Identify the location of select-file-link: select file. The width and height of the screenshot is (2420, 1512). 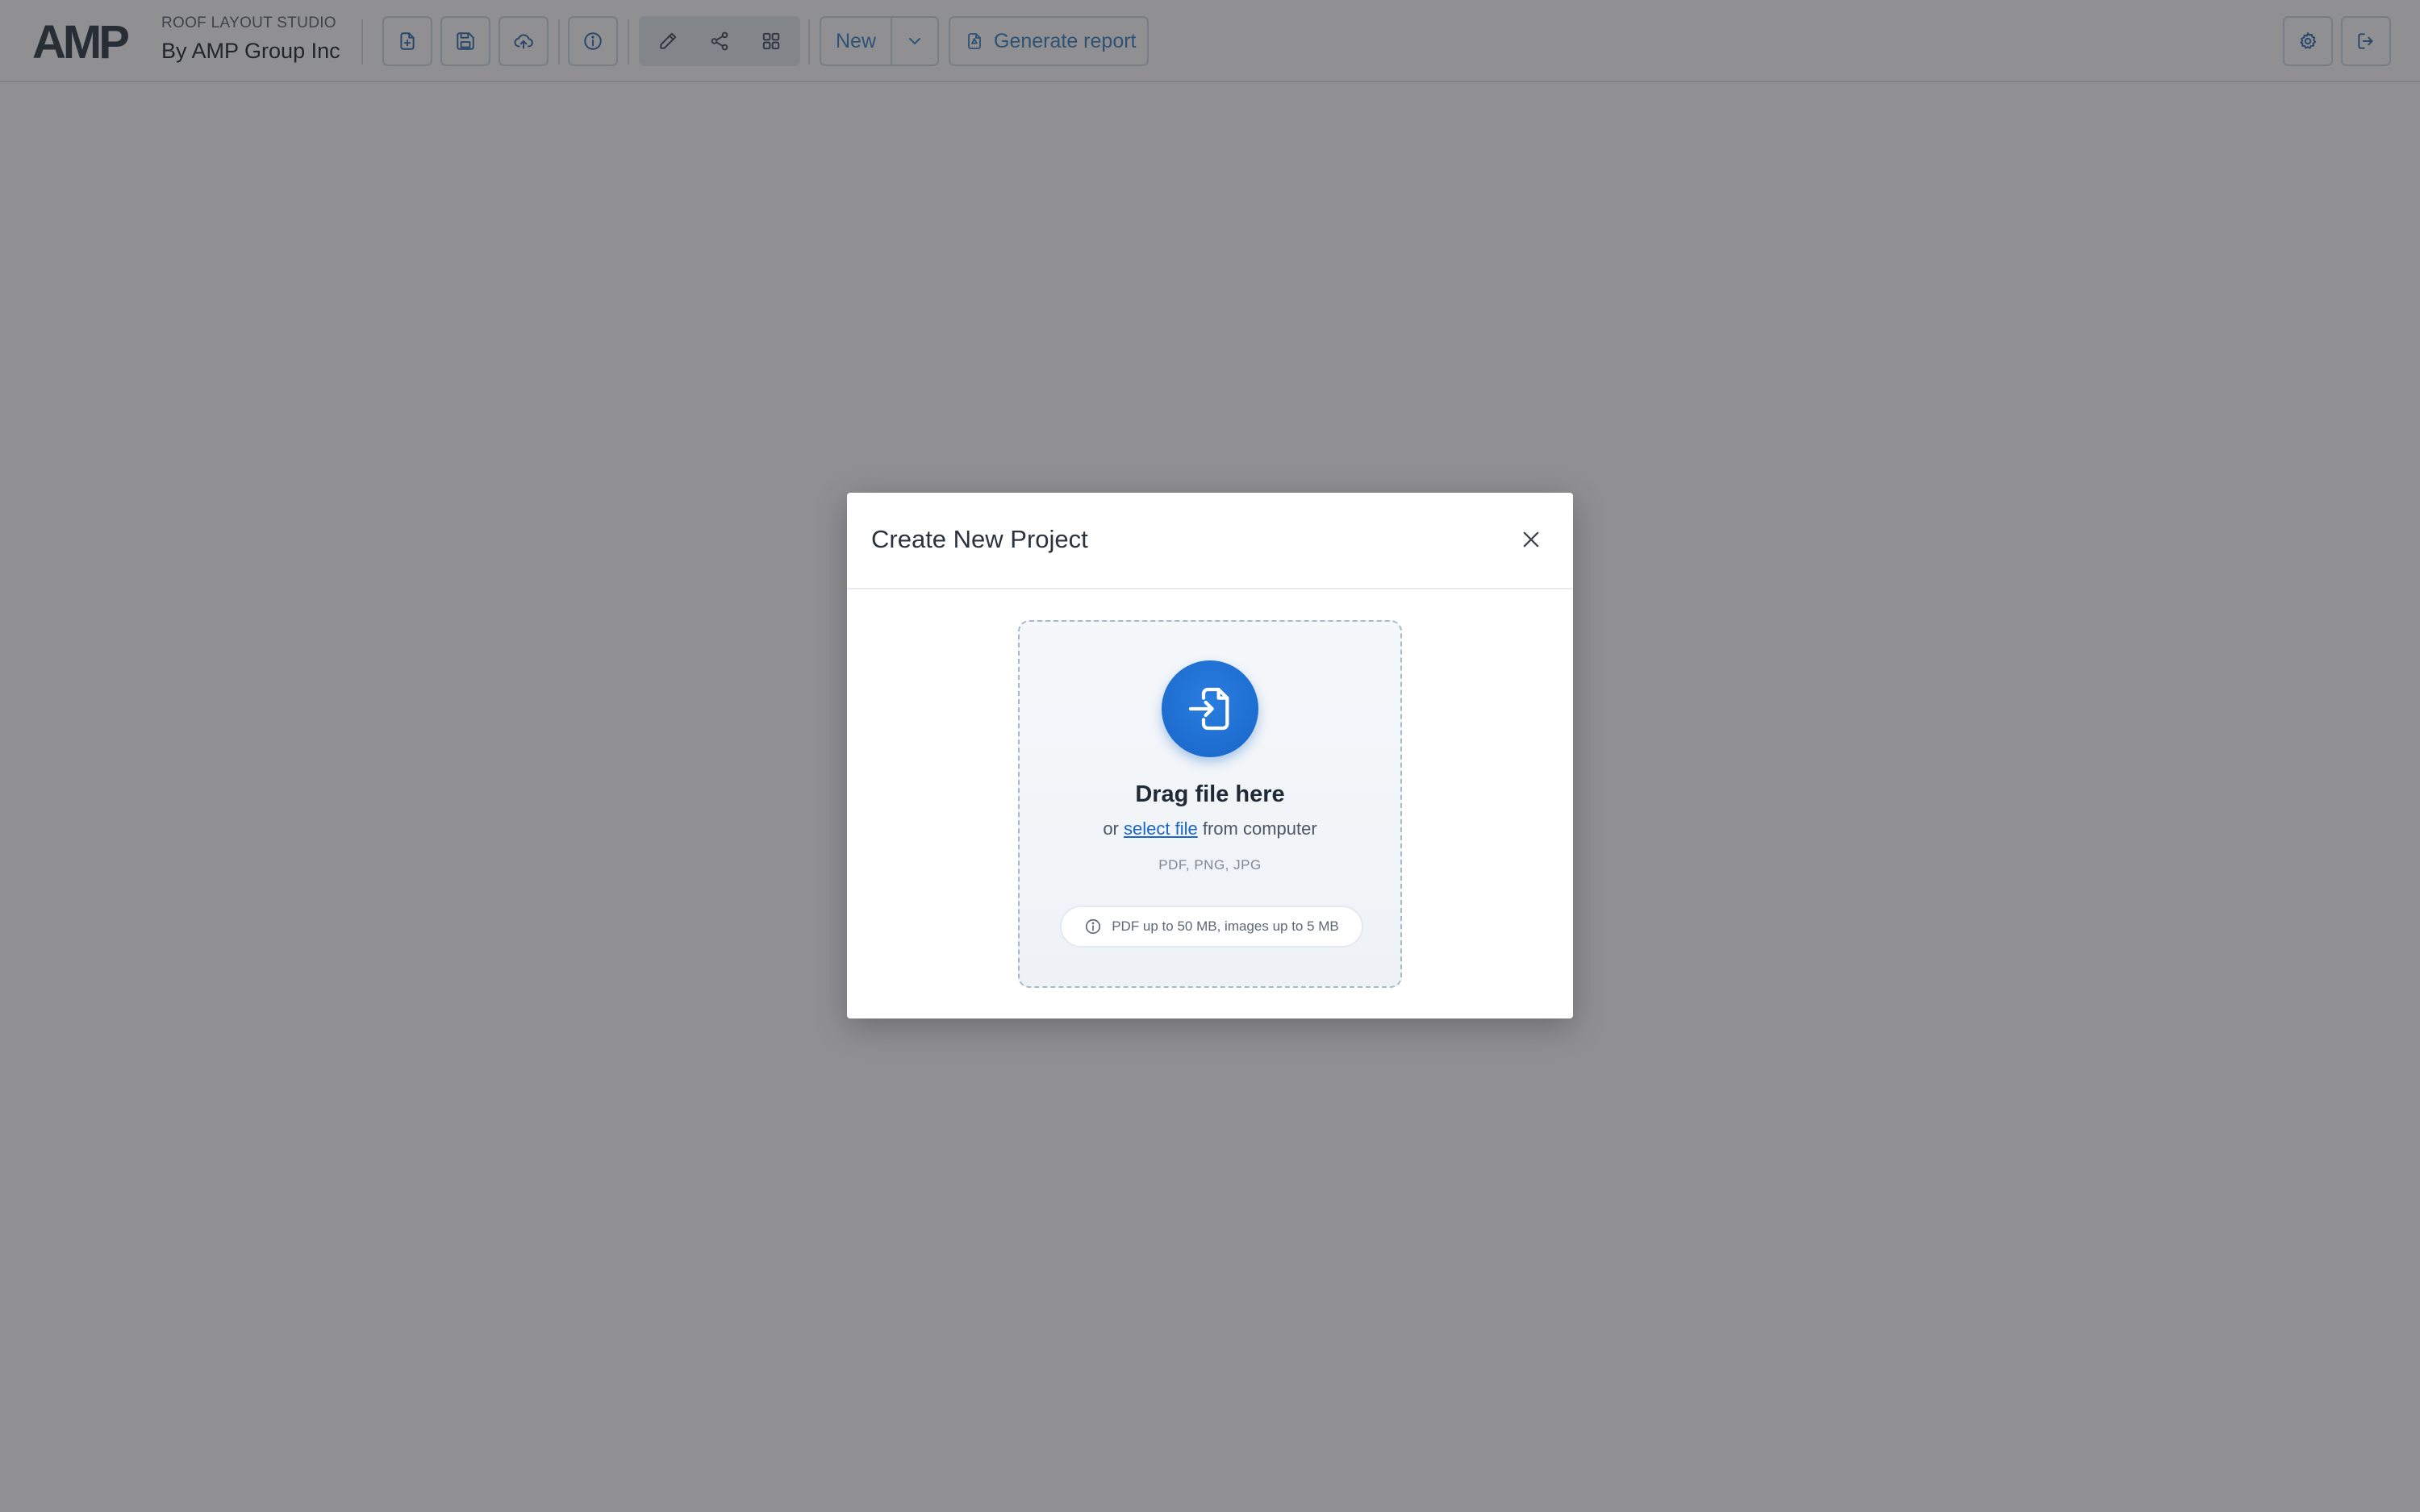
(1161, 828).